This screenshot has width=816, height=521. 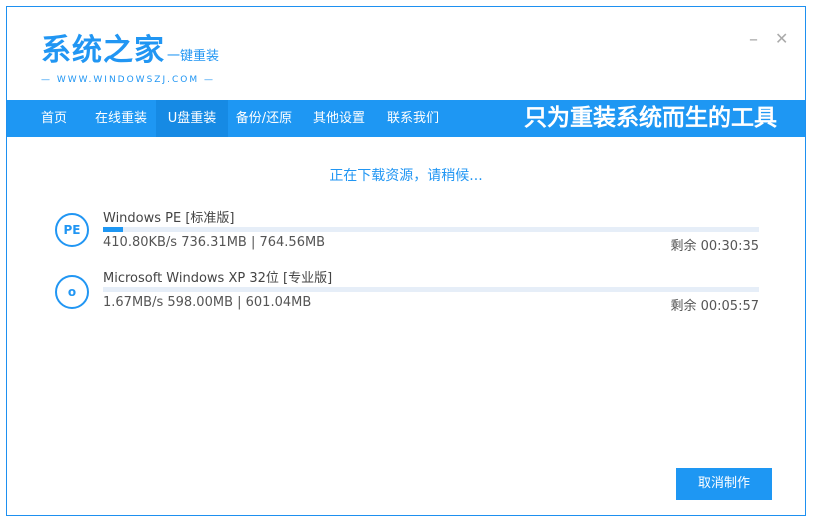 I want to click on minimize-button: –, so click(x=753, y=39).